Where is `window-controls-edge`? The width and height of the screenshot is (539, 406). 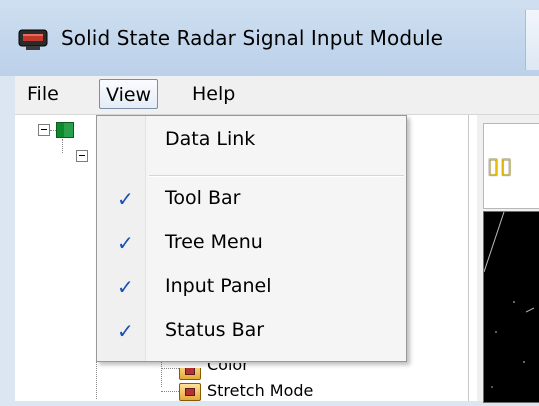
window-controls-edge is located at coordinates (532, 40).